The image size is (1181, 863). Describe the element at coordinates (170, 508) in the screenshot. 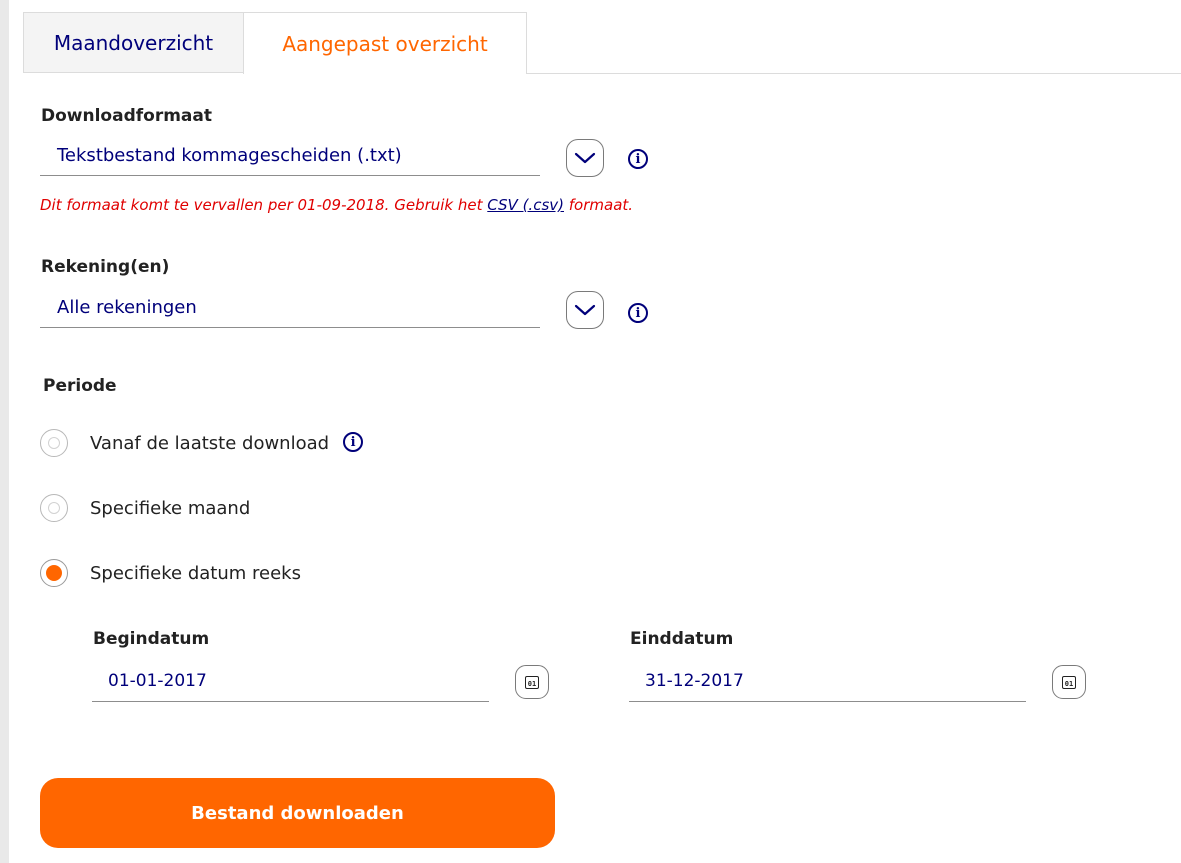

I see `radio-label: Specifieke maand` at that location.